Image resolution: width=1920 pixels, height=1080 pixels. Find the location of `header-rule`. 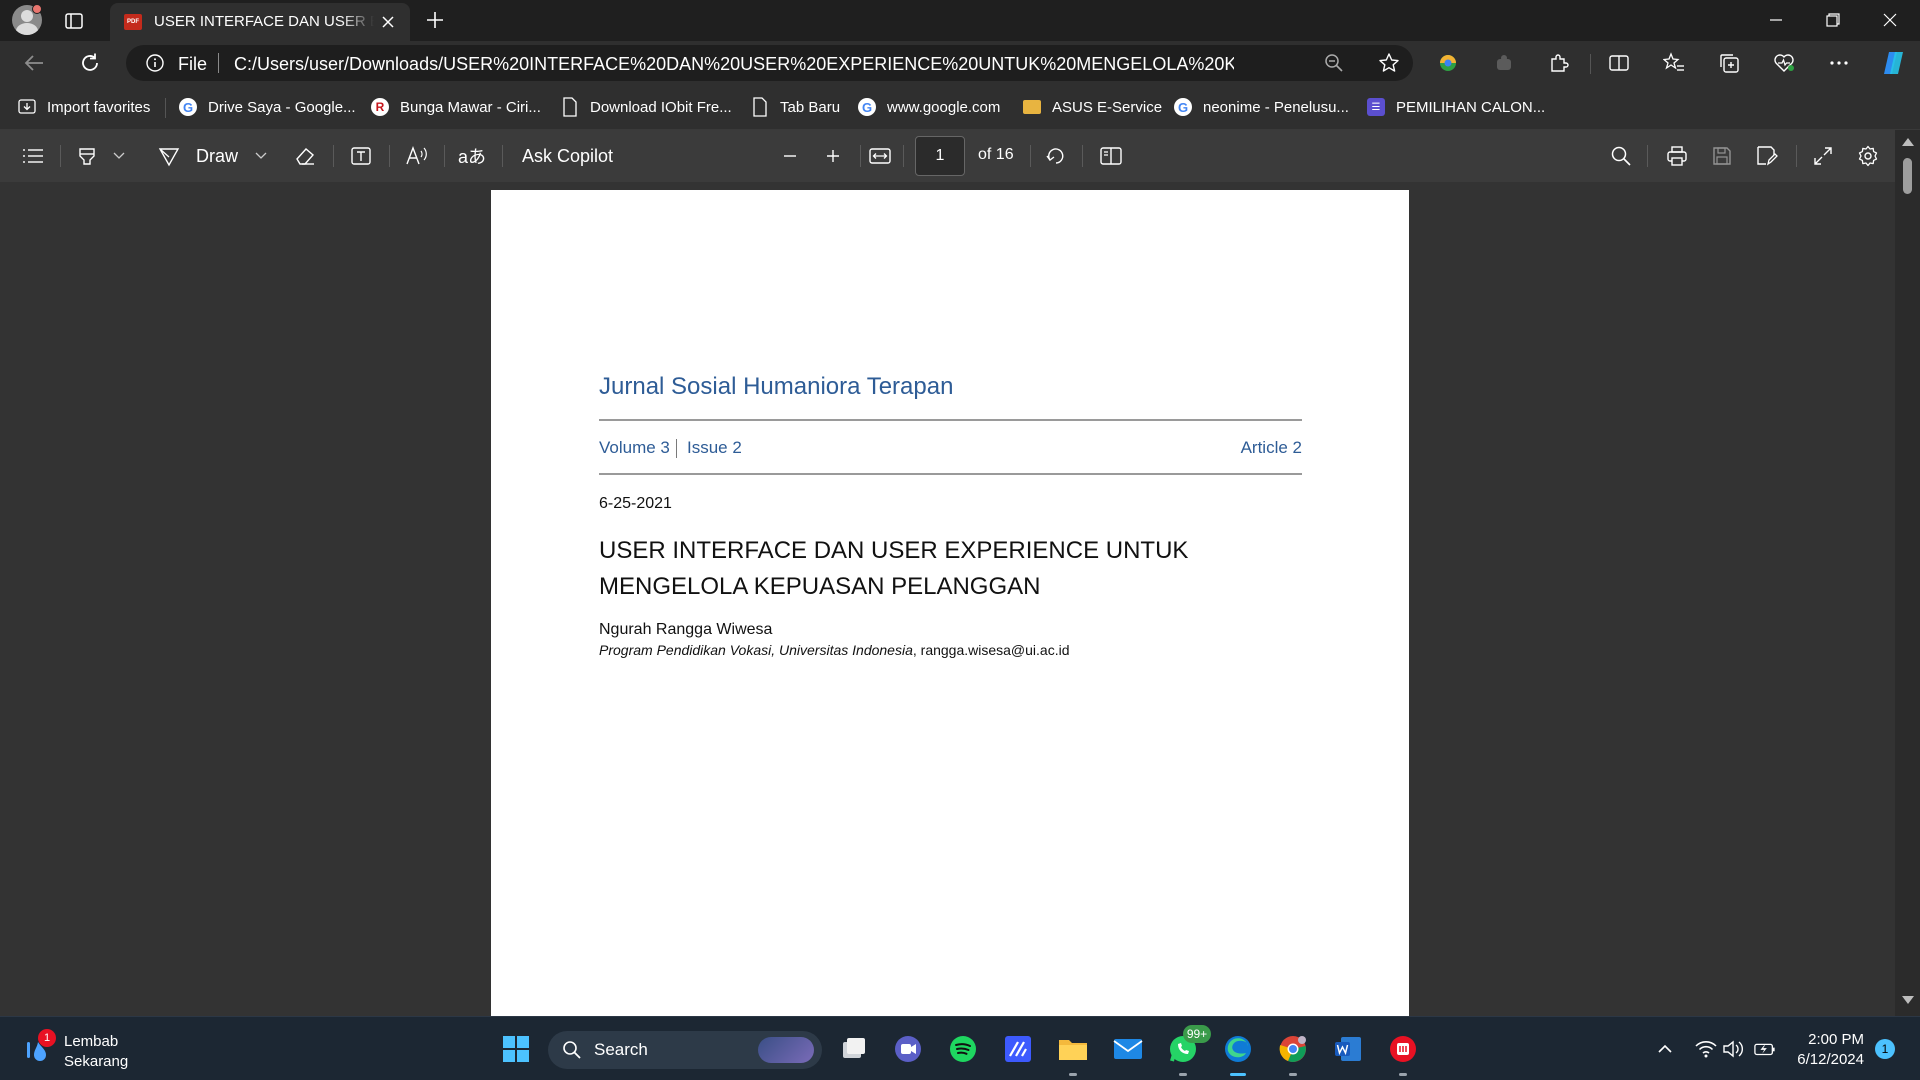

header-rule is located at coordinates (950, 474).